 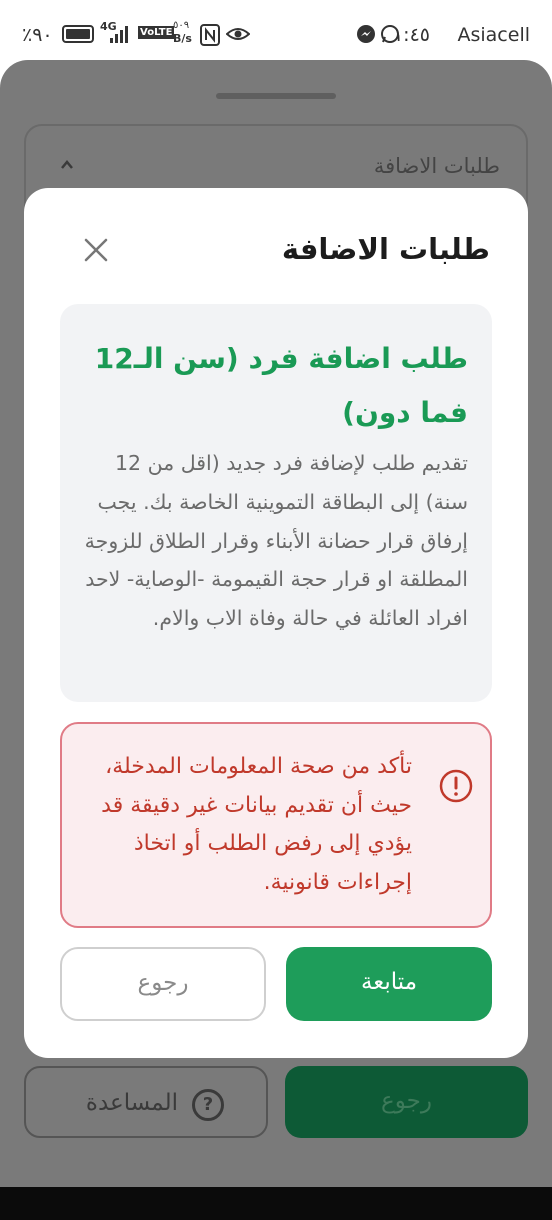 What do you see at coordinates (96, 250) in the screenshot?
I see `close-icon` at bounding box center [96, 250].